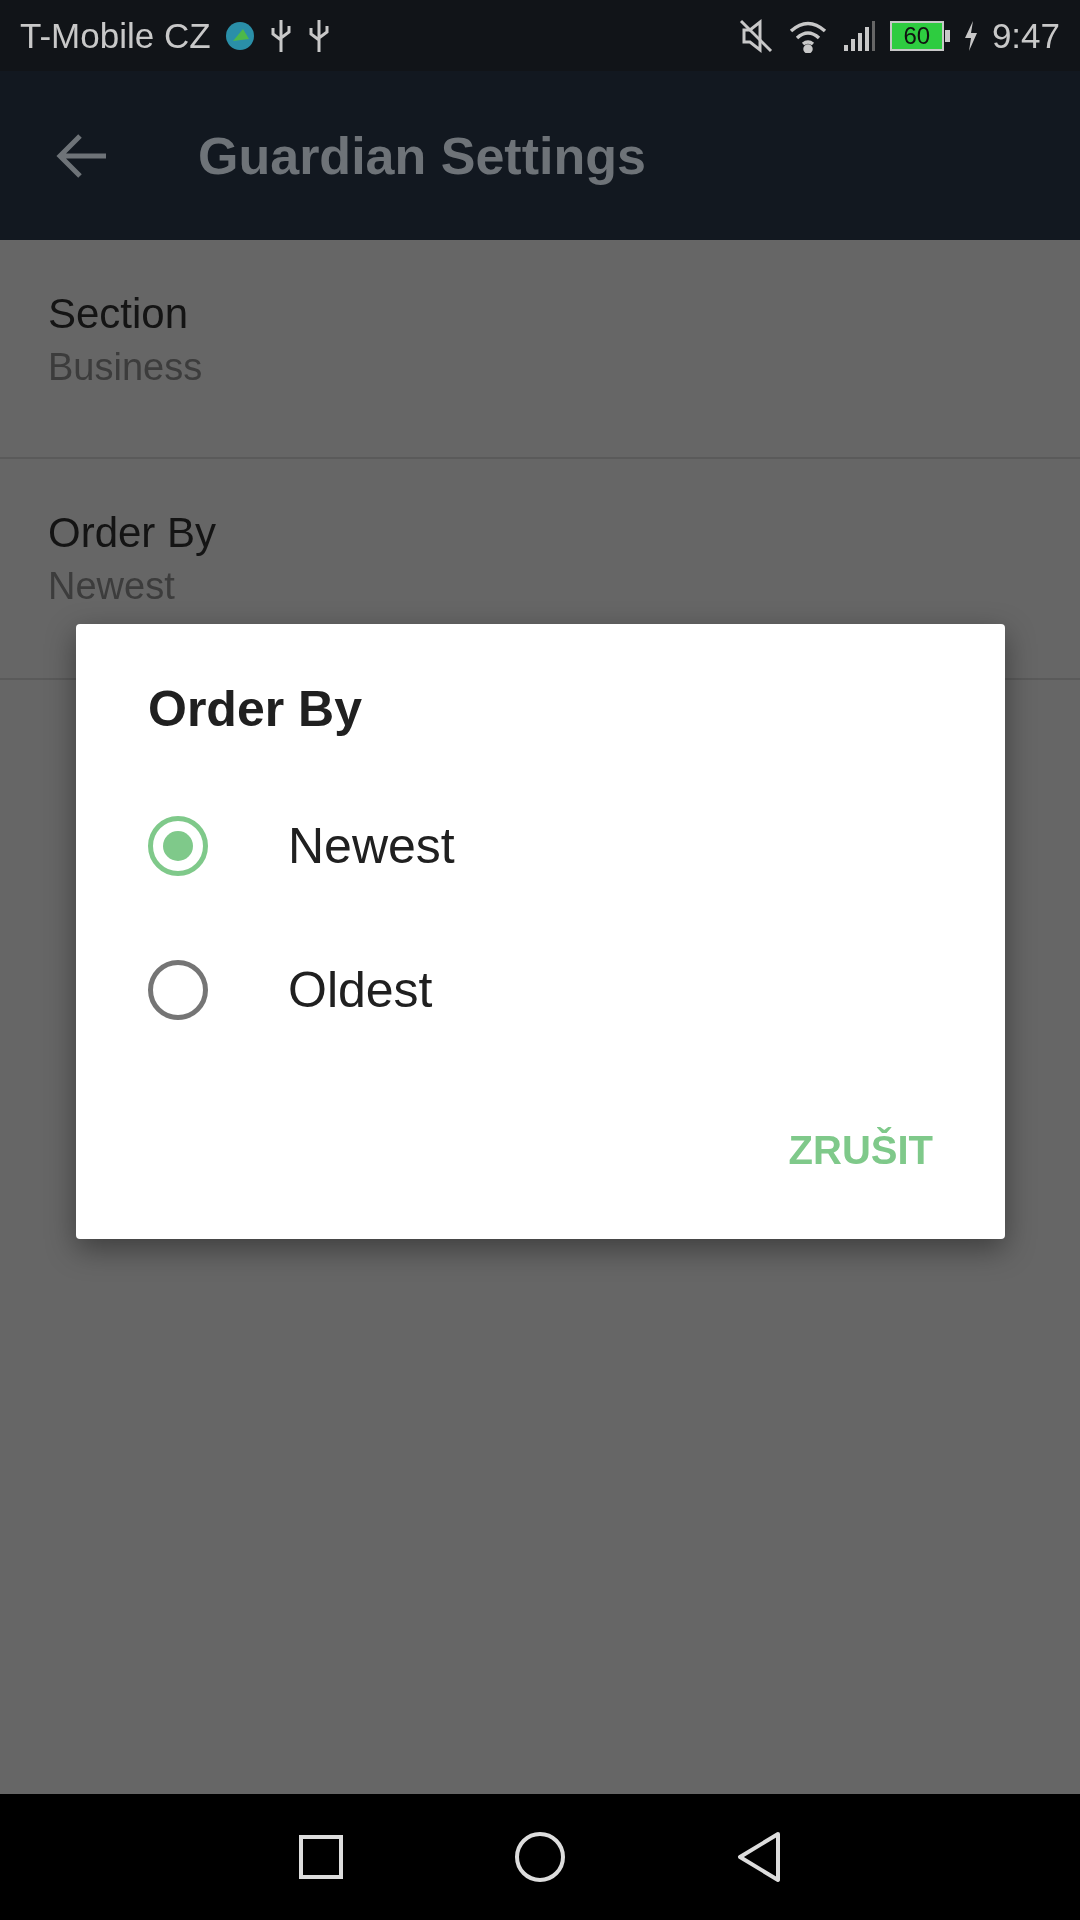  Describe the element at coordinates (755, 35) in the screenshot. I see `muted-icon` at that location.